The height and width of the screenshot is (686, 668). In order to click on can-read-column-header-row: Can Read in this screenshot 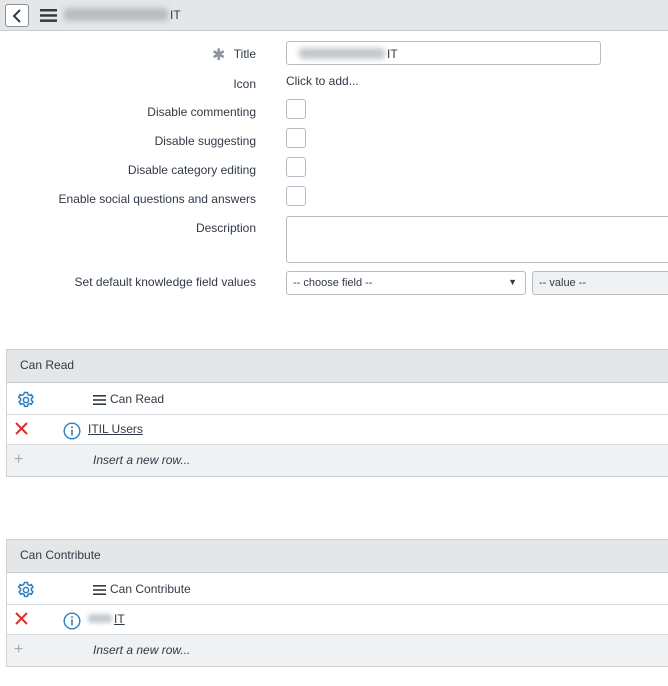, I will do `click(337, 399)`.